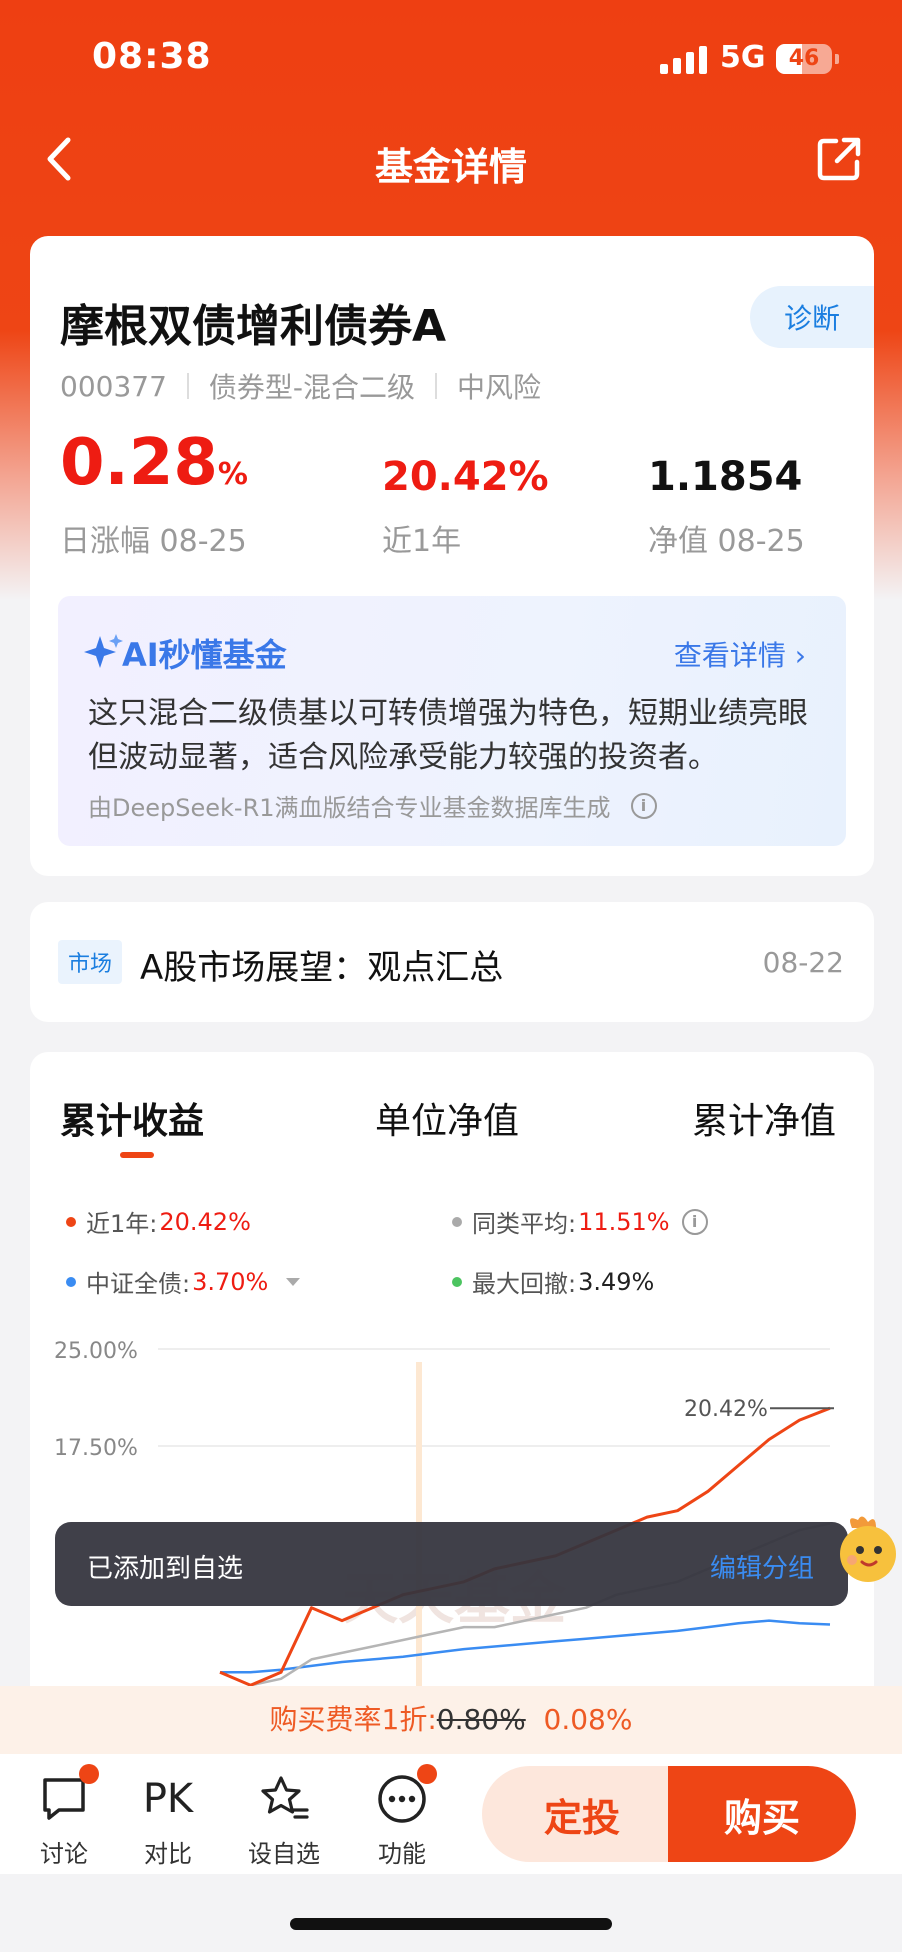 This screenshot has height=1952, width=902. I want to click on edit-group-button: 编辑分组, so click(762, 1566).